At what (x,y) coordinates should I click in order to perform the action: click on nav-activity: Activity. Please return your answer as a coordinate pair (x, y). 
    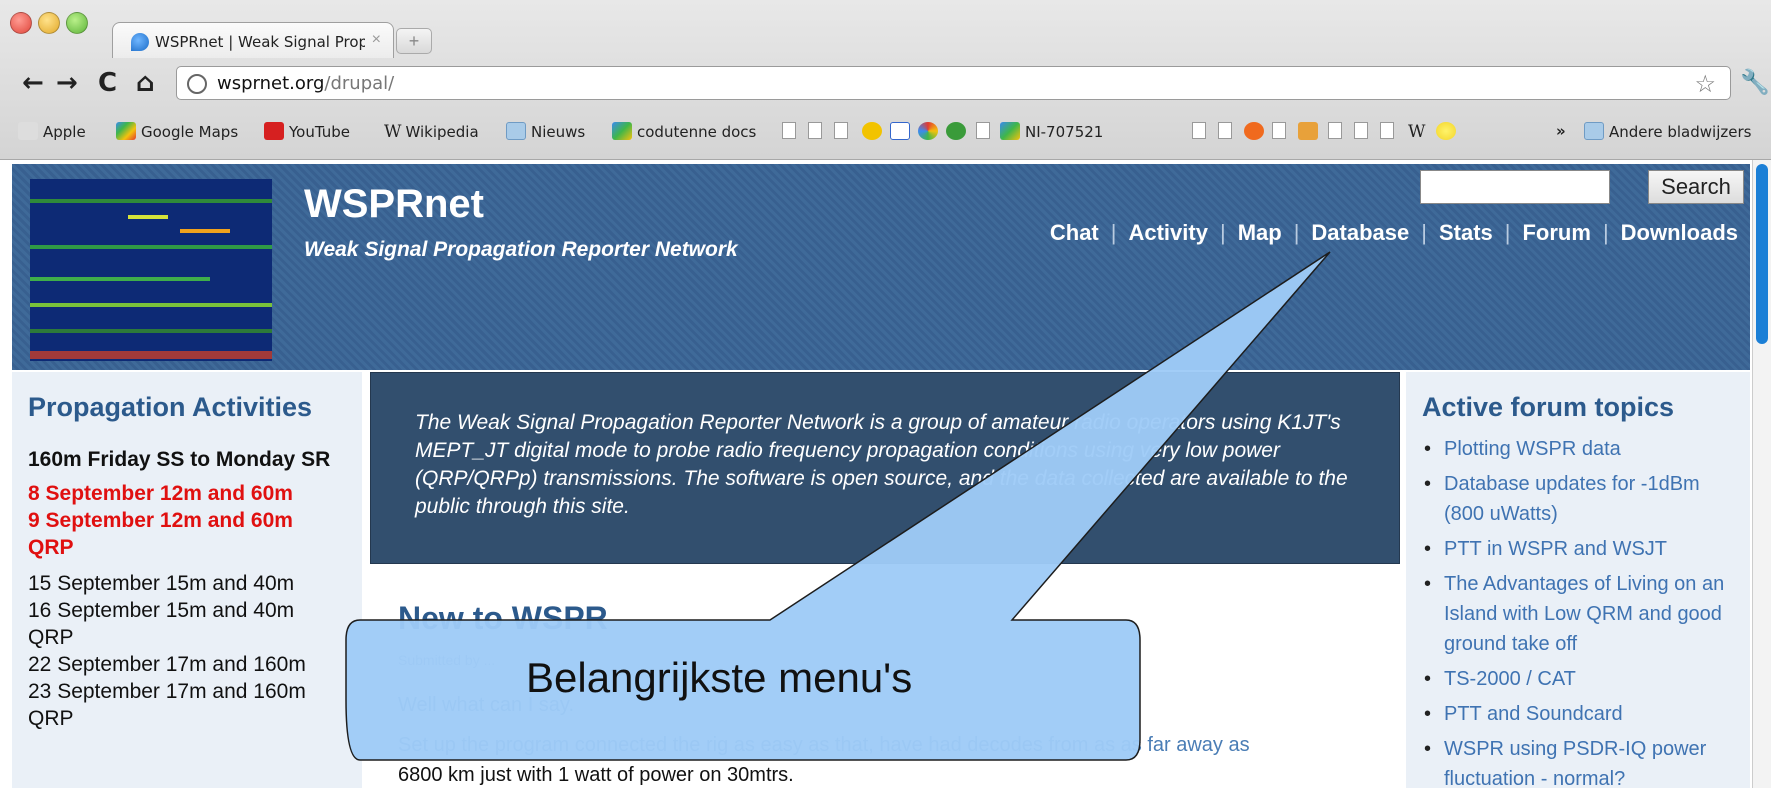
    Looking at the image, I should click on (1167, 232).